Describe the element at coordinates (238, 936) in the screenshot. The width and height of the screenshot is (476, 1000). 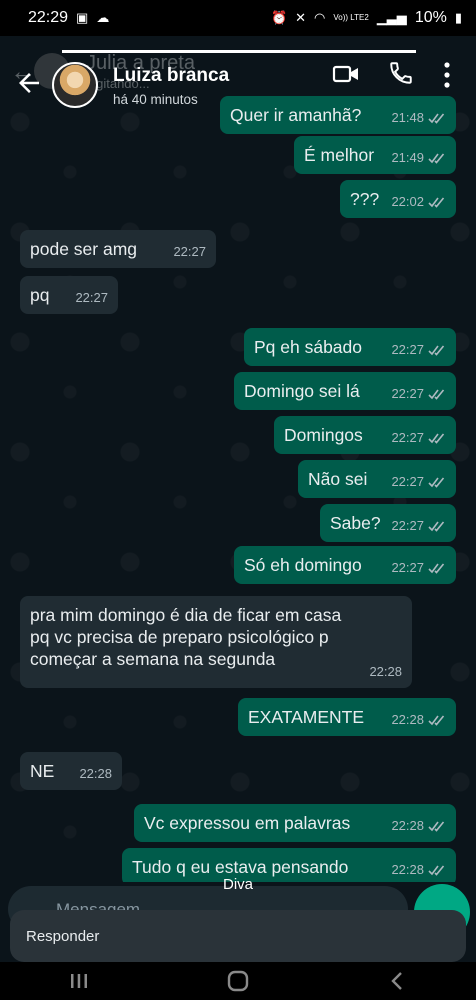
I see `reply-input: Responder` at that location.